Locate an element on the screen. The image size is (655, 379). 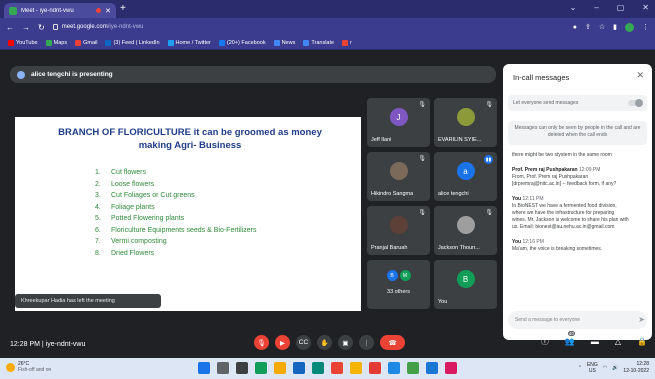
bookmark-news: News is located at coordinates (284, 42).